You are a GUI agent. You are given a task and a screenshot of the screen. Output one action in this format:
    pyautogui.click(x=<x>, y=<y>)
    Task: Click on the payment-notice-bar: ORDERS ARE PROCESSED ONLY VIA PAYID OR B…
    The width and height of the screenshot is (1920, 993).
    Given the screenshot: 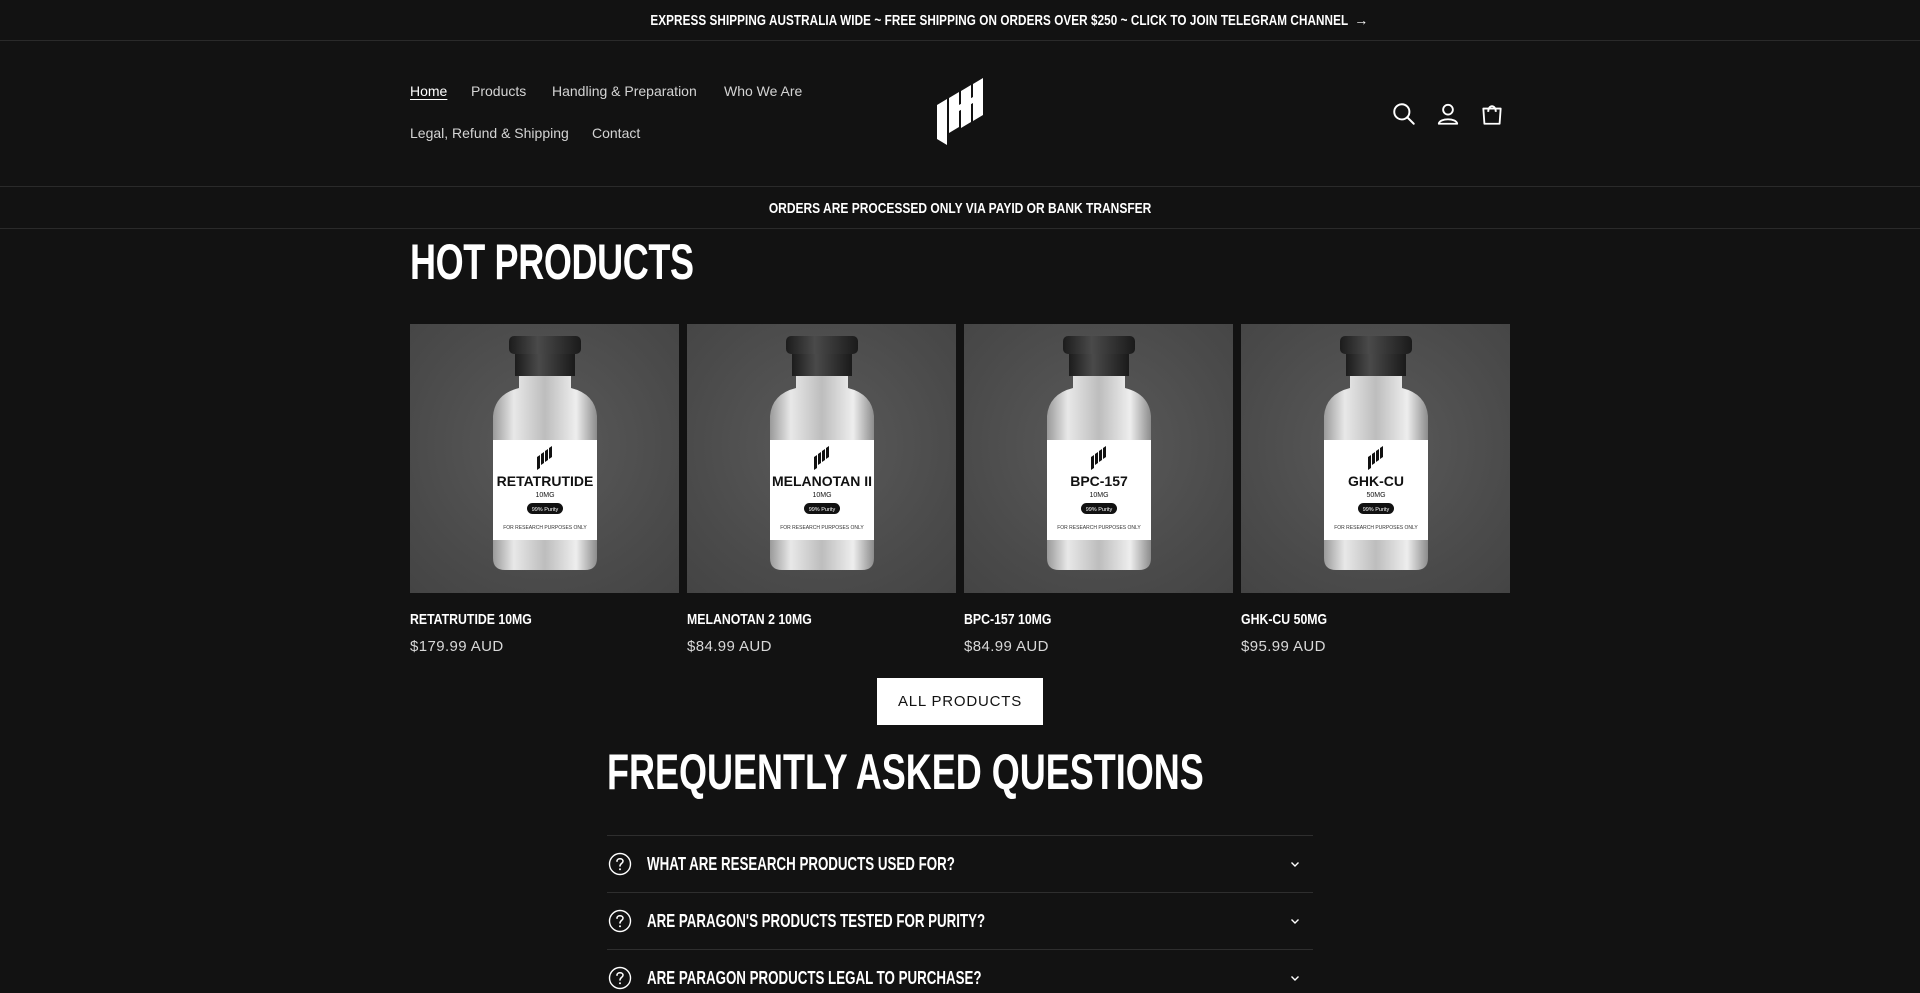 What is the action you would take?
    pyautogui.click(x=960, y=208)
    